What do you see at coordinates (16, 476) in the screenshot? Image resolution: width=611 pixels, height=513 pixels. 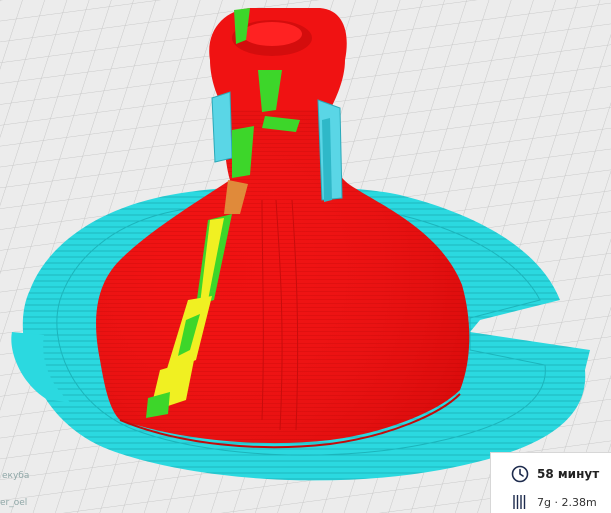 I see `bed-label-1: екуба` at bounding box center [16, 476].